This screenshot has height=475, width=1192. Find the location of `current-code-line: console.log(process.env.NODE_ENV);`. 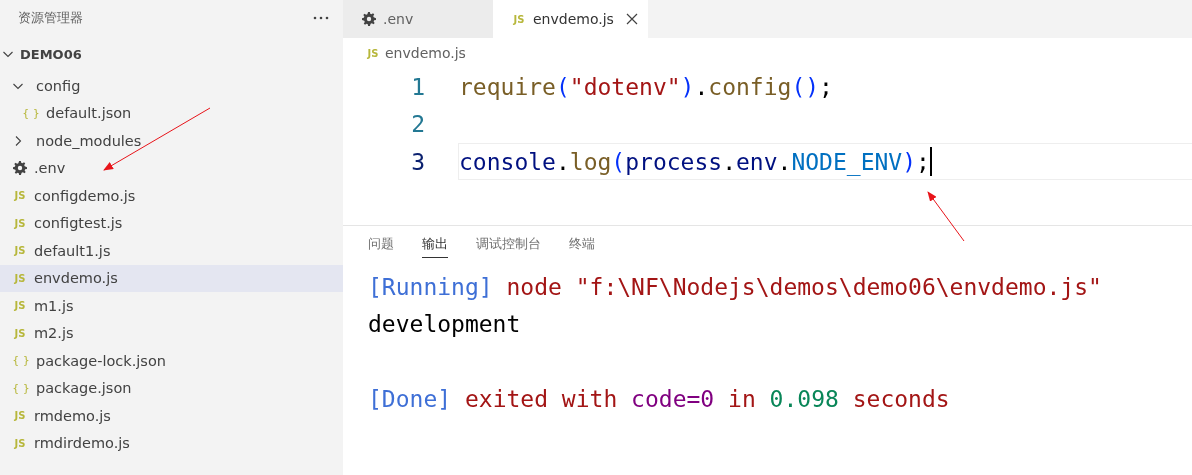

current-code-line: console.log(process.env.NODE_ENV); is located at coordinates (825, 162).